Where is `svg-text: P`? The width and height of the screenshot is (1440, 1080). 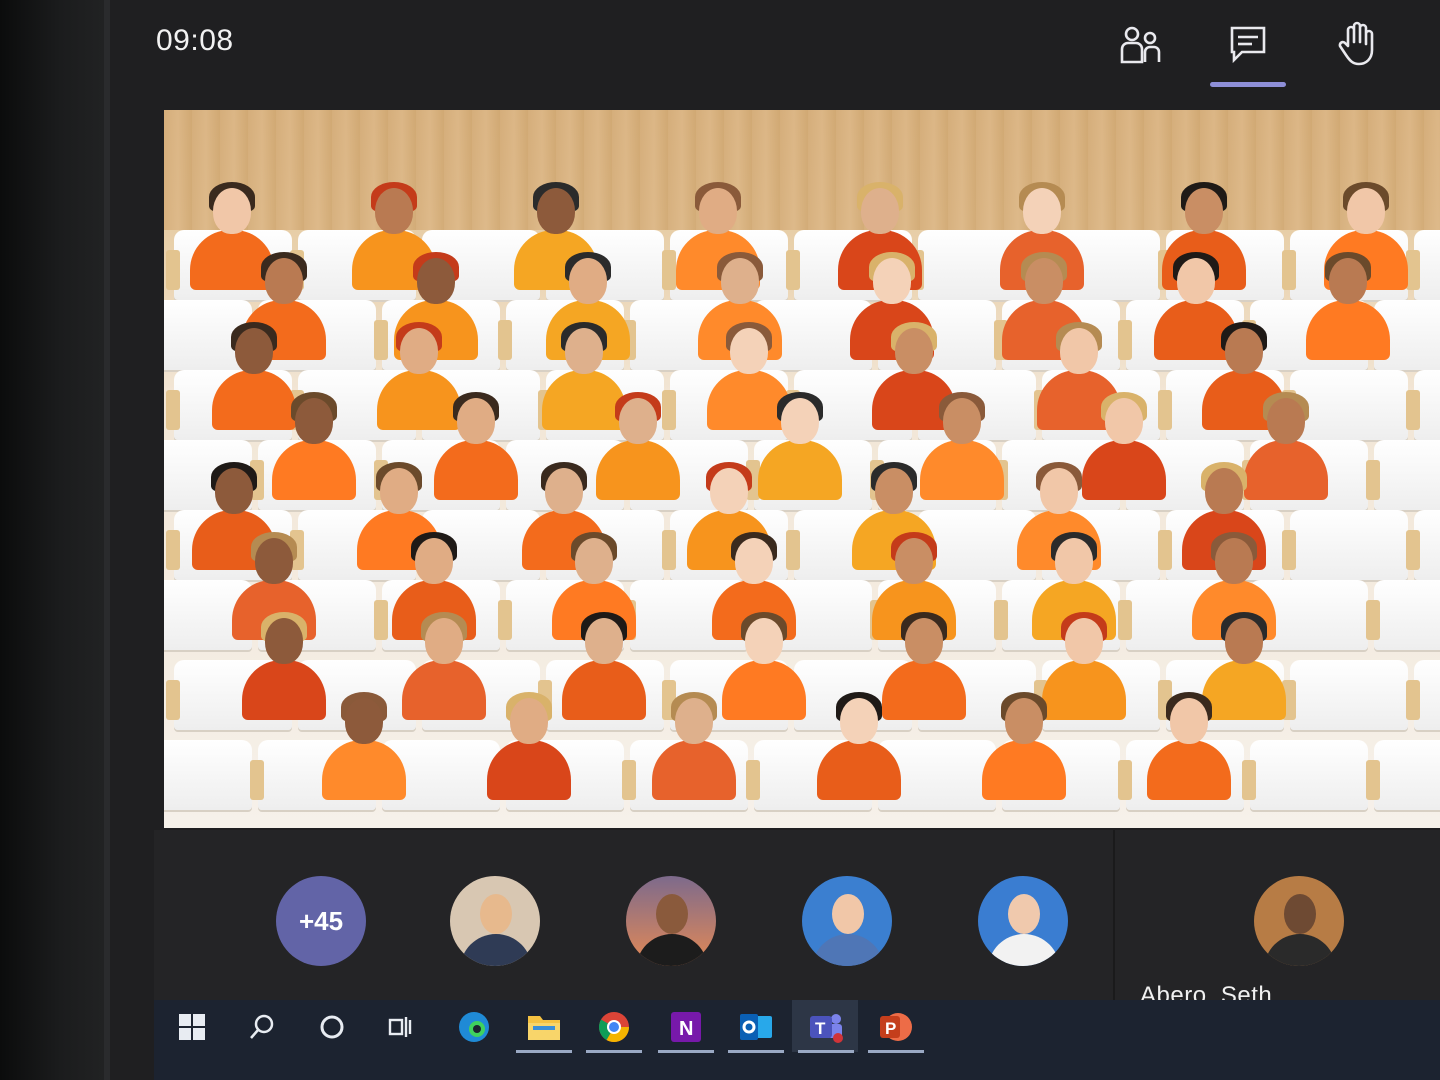
svg-text: P is located at coordinates (890, 1028).